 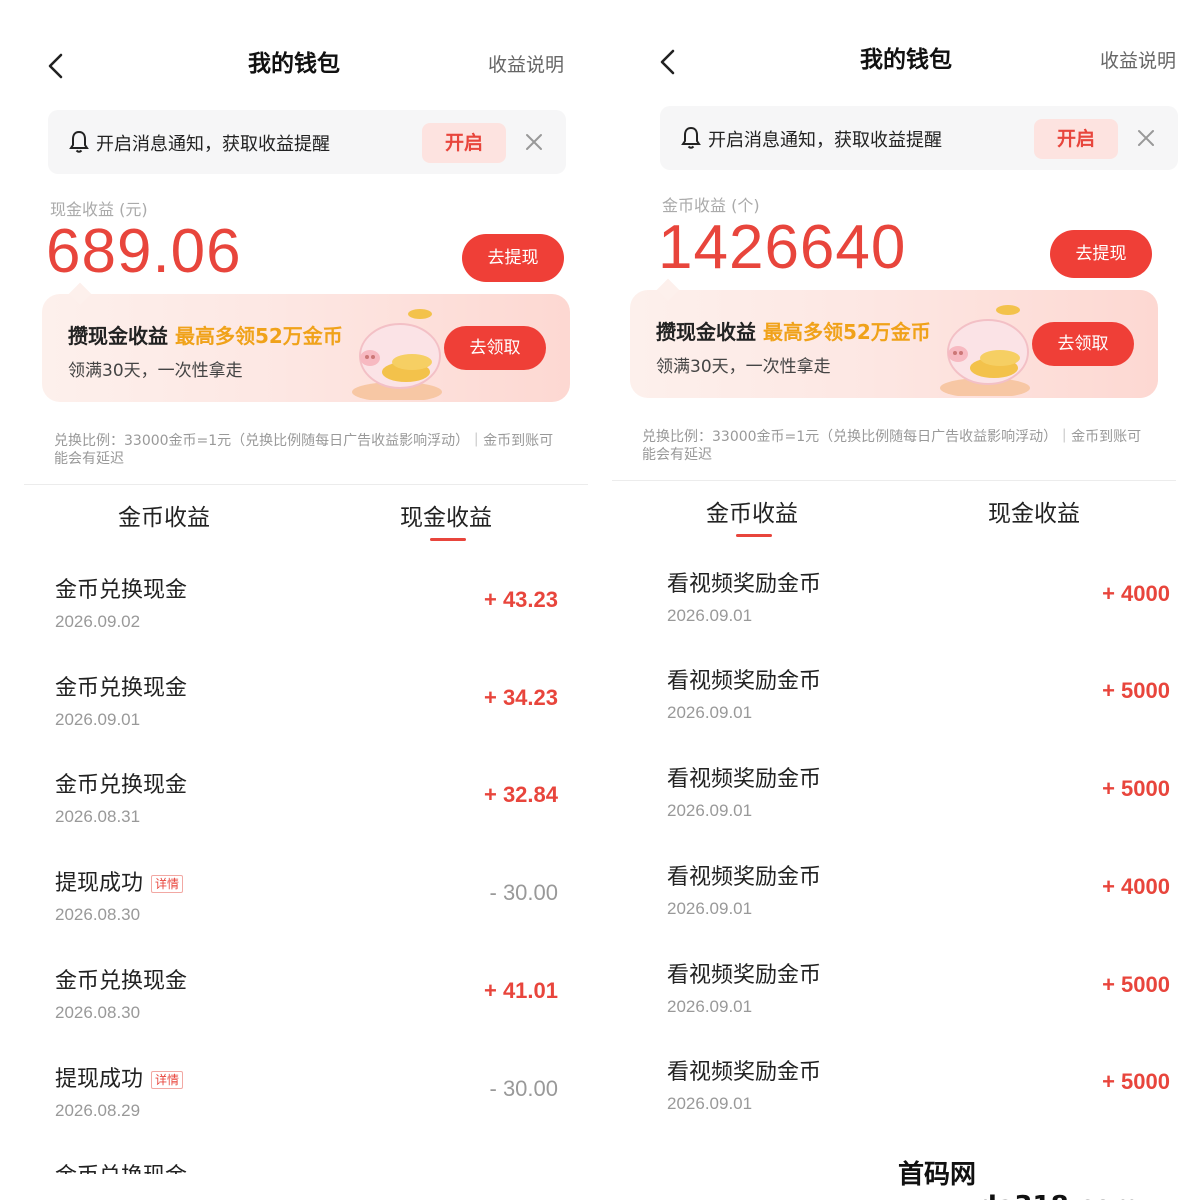 I want to click on list-item: 提现成功 详情 2026.08.29 - 30.00, so click(x=294, y=1092).